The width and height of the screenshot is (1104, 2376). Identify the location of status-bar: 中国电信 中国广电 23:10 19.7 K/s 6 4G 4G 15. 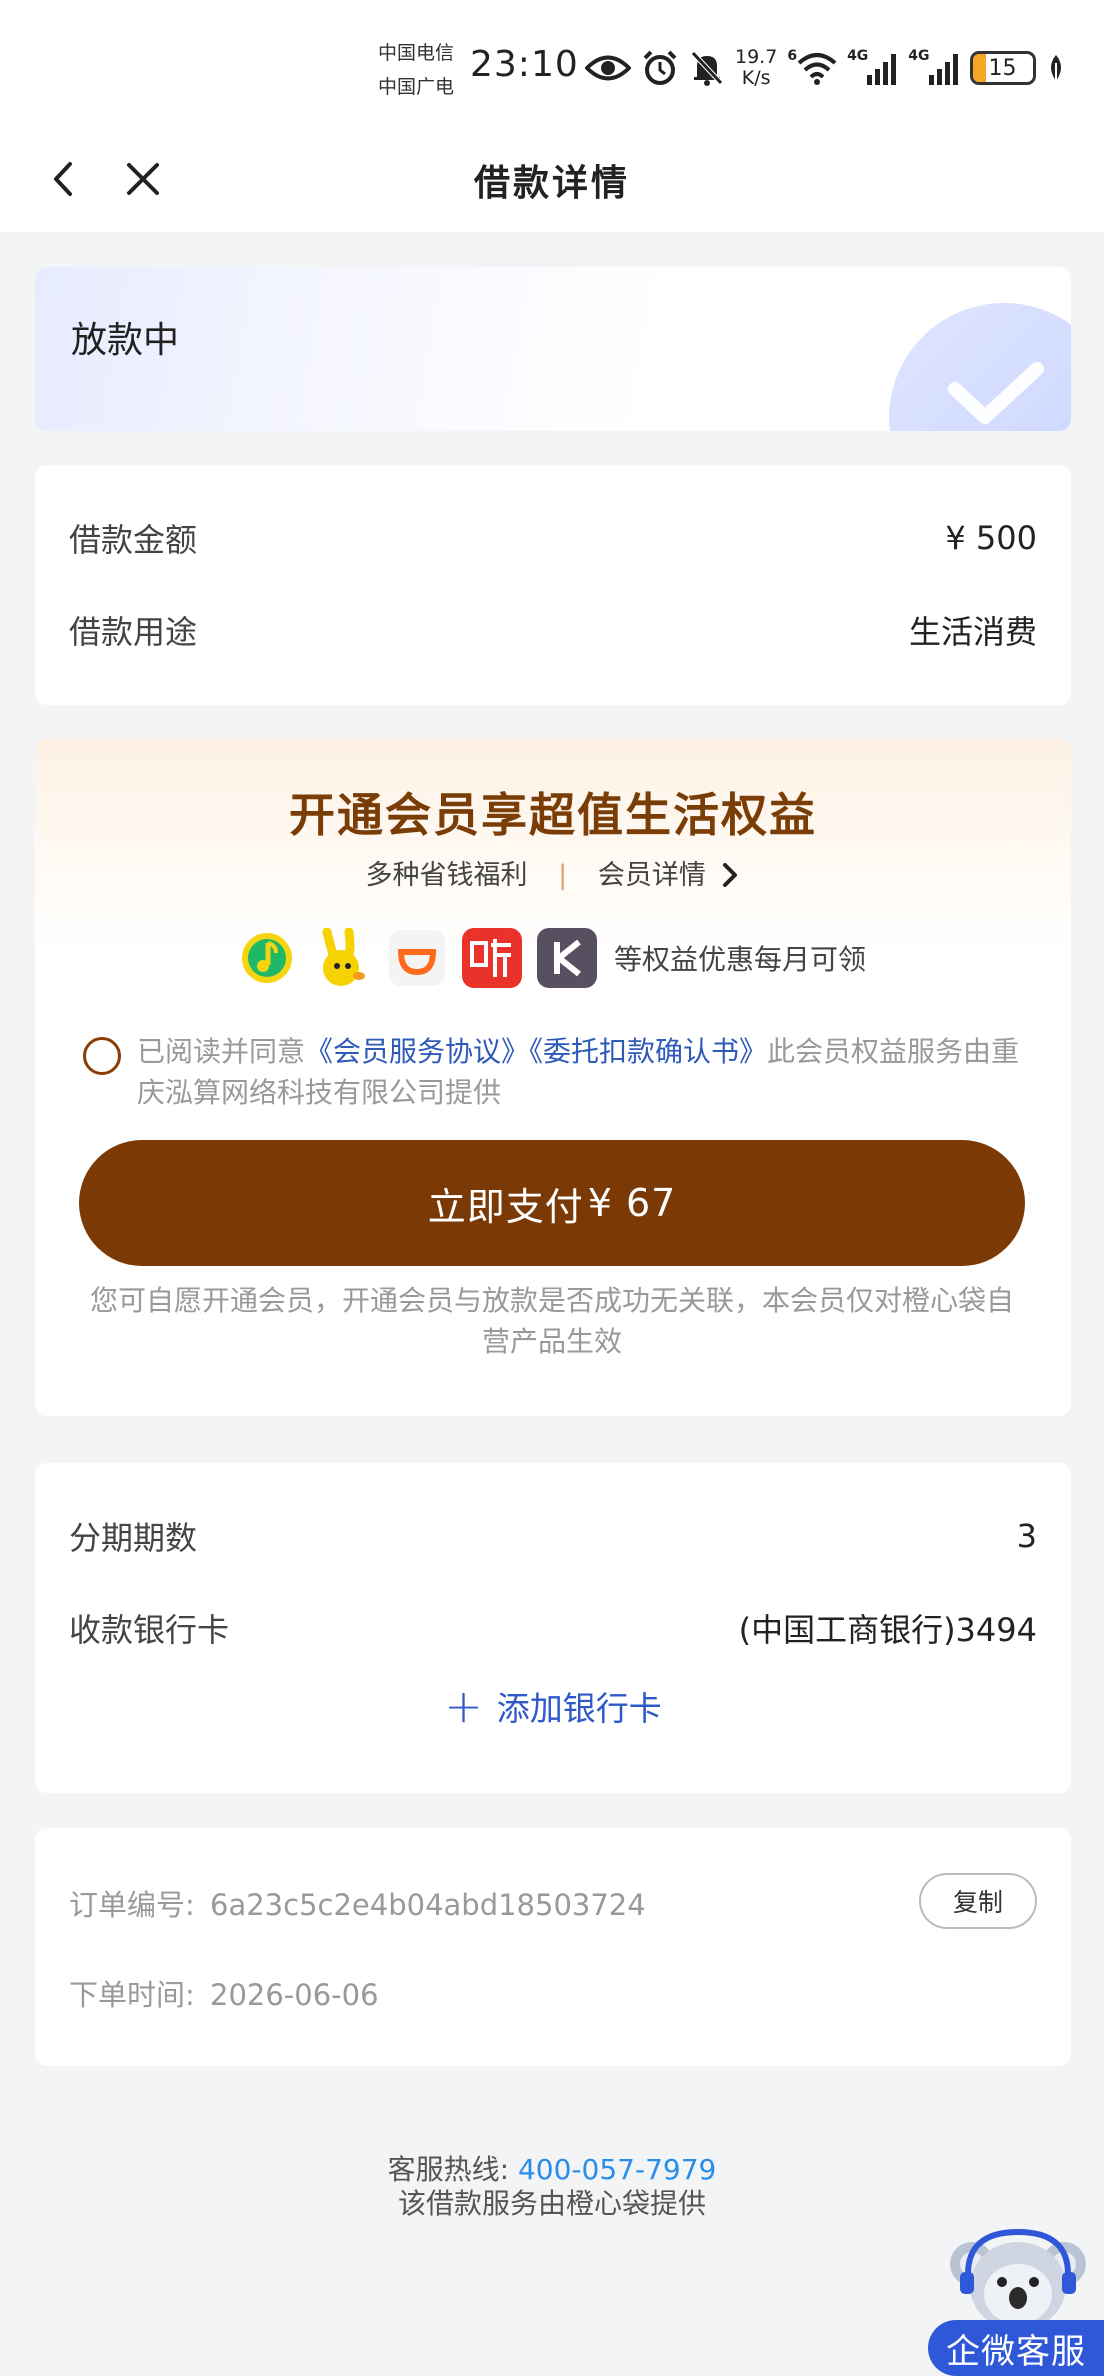
(552, 65).